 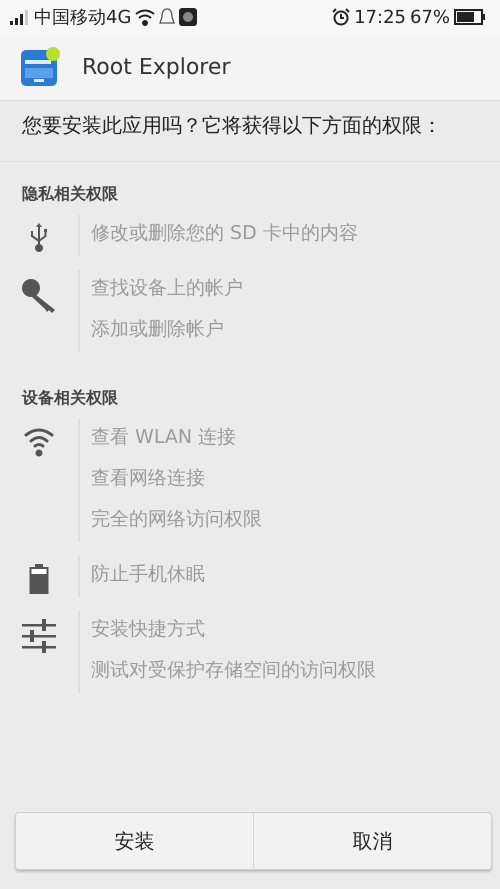 I want to click on signal-icon, so click(x=20, y=17).